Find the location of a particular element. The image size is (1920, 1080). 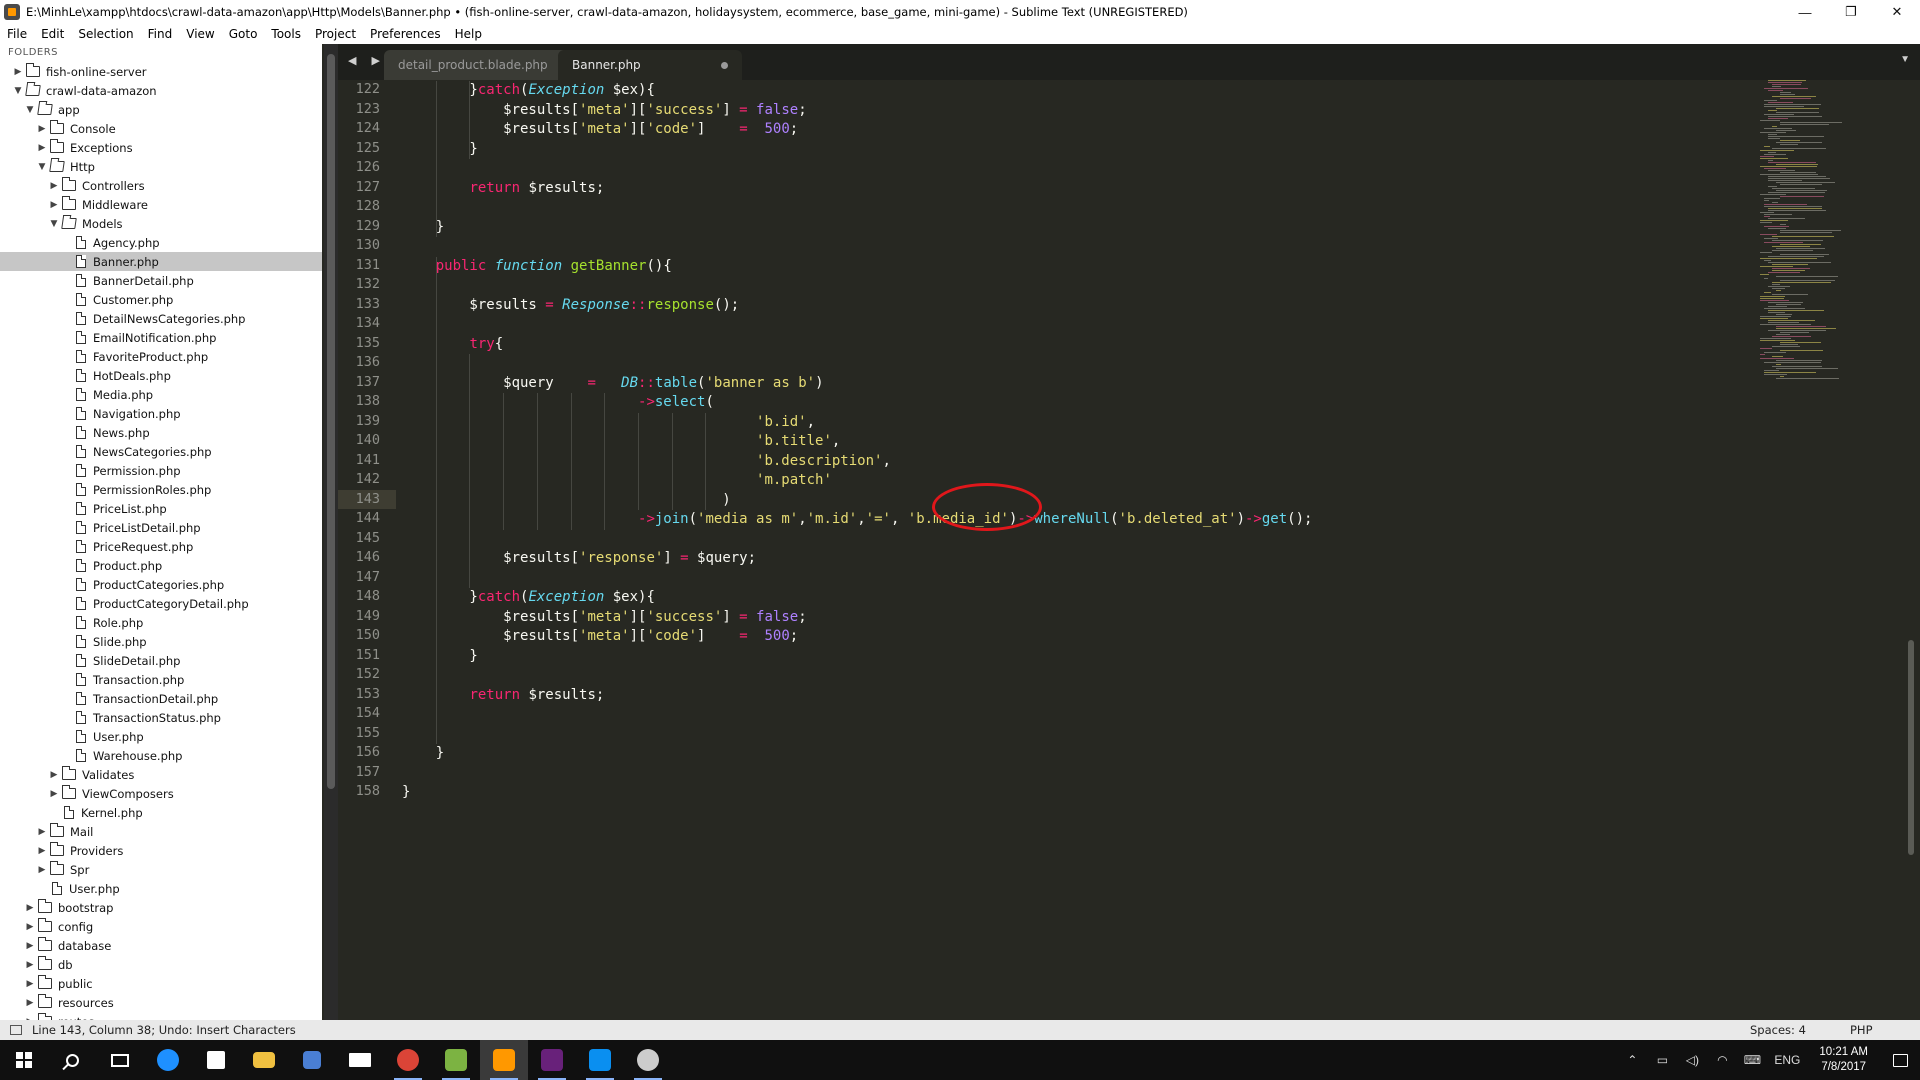

tree-folder: ▼ Models is located at coordinates (161, 223).